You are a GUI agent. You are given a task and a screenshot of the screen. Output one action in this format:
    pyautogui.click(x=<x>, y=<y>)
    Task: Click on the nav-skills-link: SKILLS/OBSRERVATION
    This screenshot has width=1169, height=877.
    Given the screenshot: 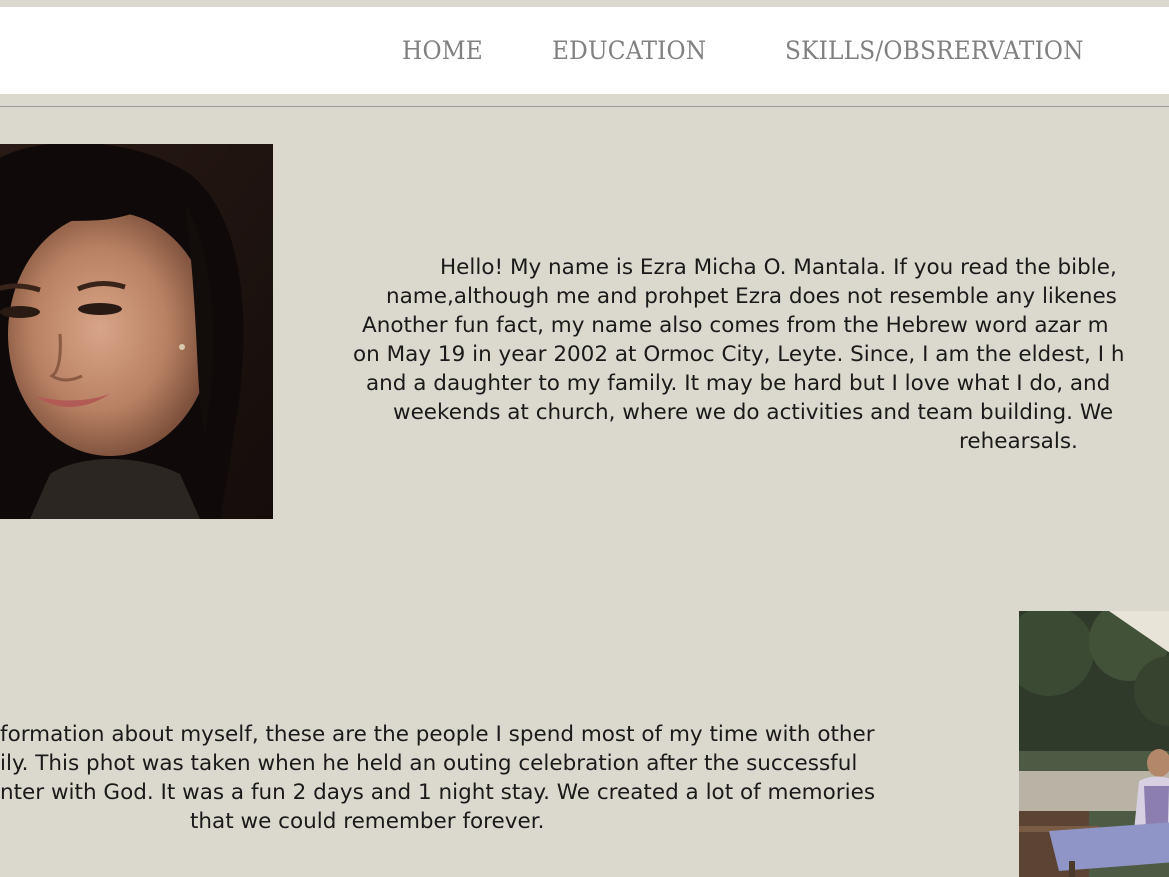 What is the action you would take?
    pyautogui.click(x=934, y=51)
    